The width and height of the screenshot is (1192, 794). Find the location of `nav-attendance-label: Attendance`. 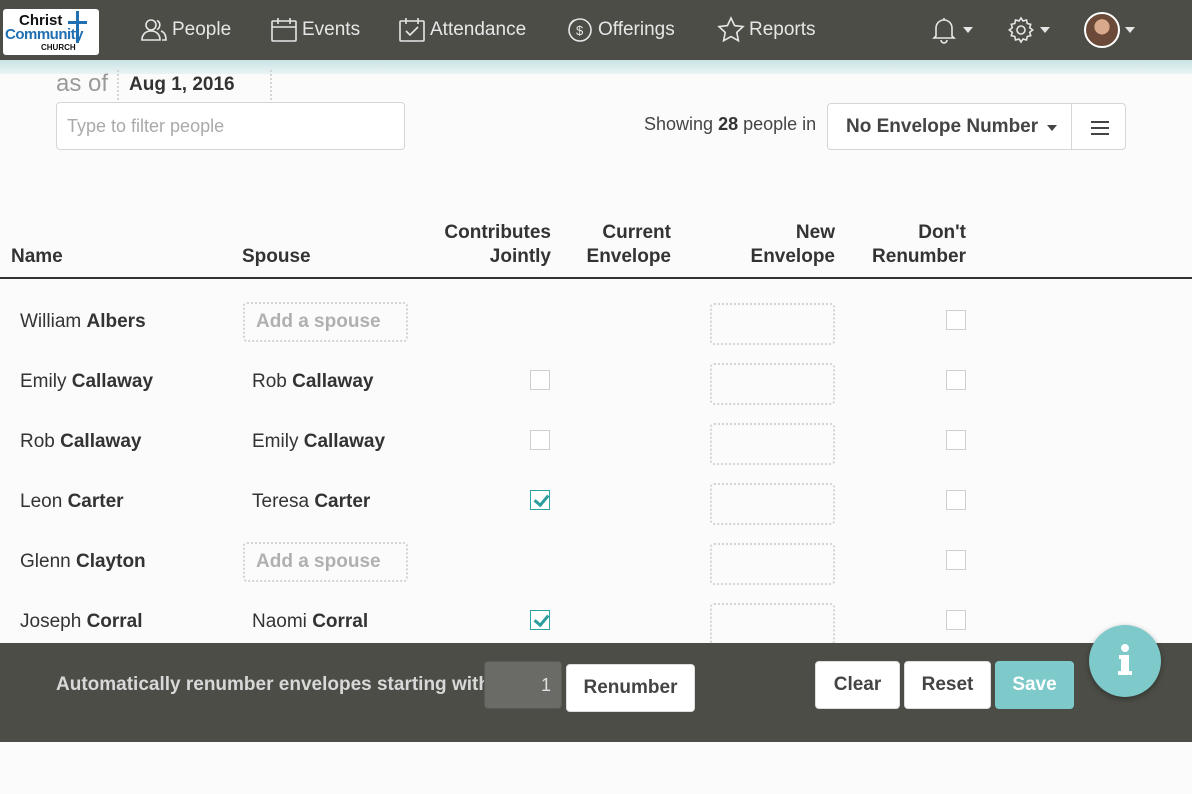

nav-attendance-label: Attendance is located at coordinates (478, 29).